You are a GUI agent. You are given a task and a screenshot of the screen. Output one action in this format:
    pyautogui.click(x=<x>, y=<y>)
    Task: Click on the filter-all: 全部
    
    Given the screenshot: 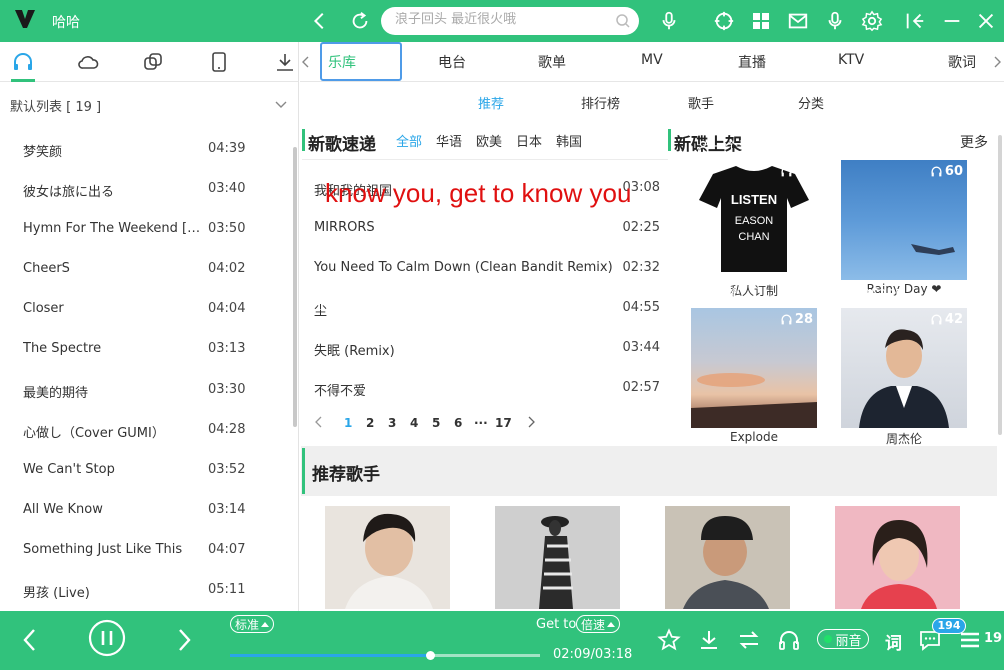 What is the action you would take?
    pyautogui.click(x=409, y=140)
    